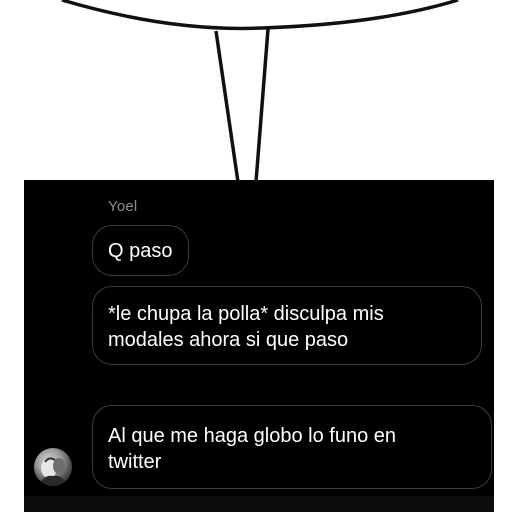  I want to click on bottom-bar, so click(259, 504).